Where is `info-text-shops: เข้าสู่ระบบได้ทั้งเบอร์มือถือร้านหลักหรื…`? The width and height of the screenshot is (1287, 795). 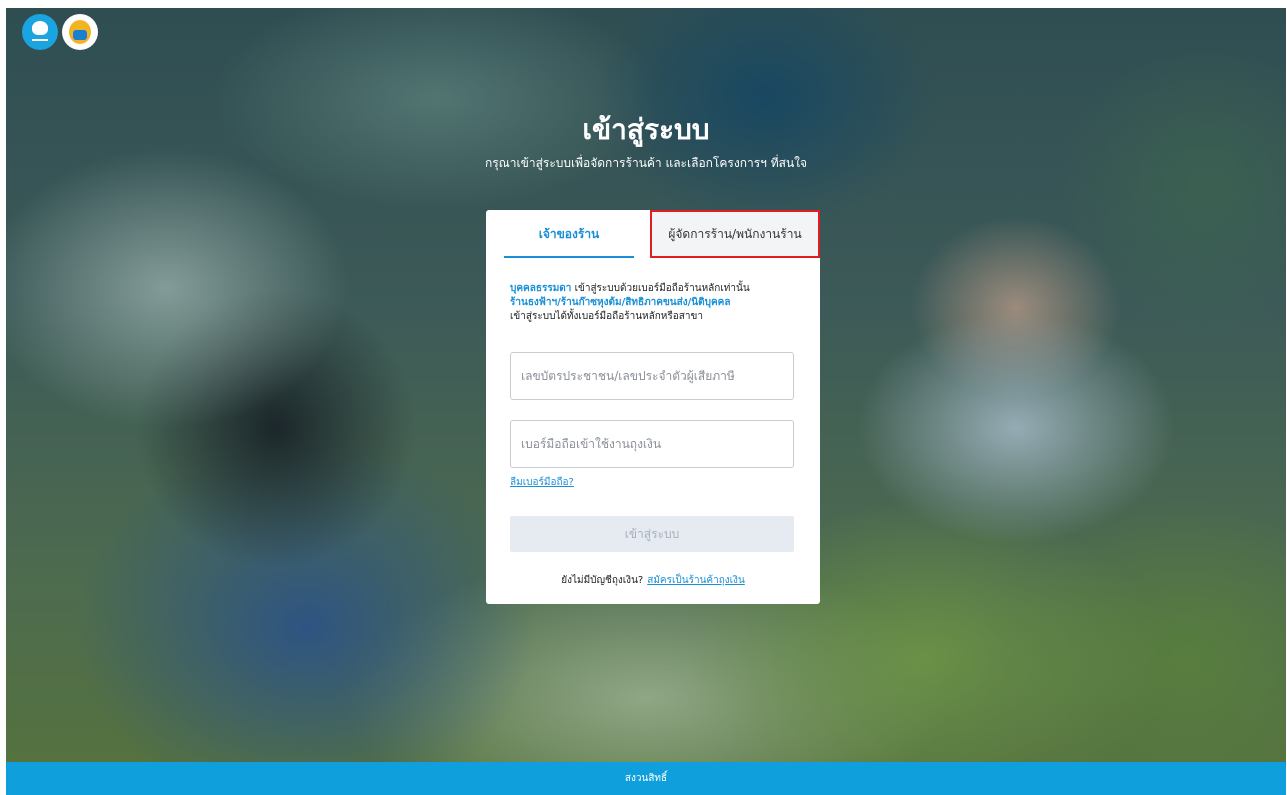 info-text-shops: เข้าสู่ระบบได้ทั้งเบอร์มือถือร้านหลักหรื… is located at coordinates (606, 316).